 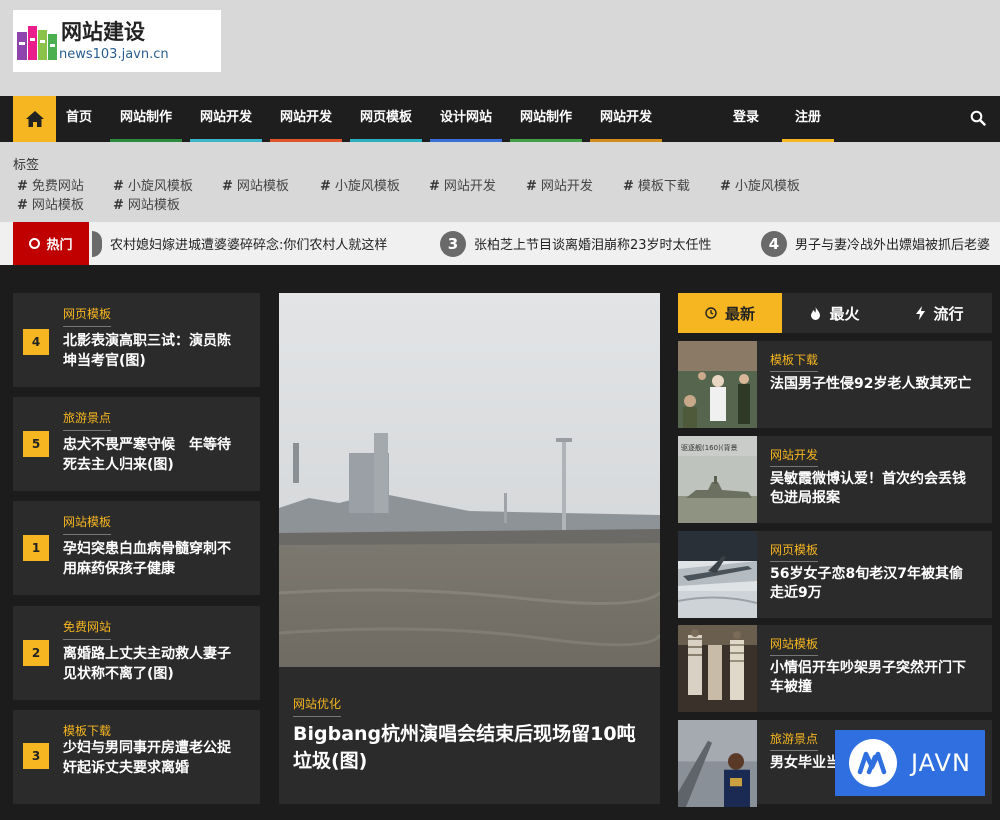 I want to click on logo-url: news103.javn.cn, so click(x=114, y=54).